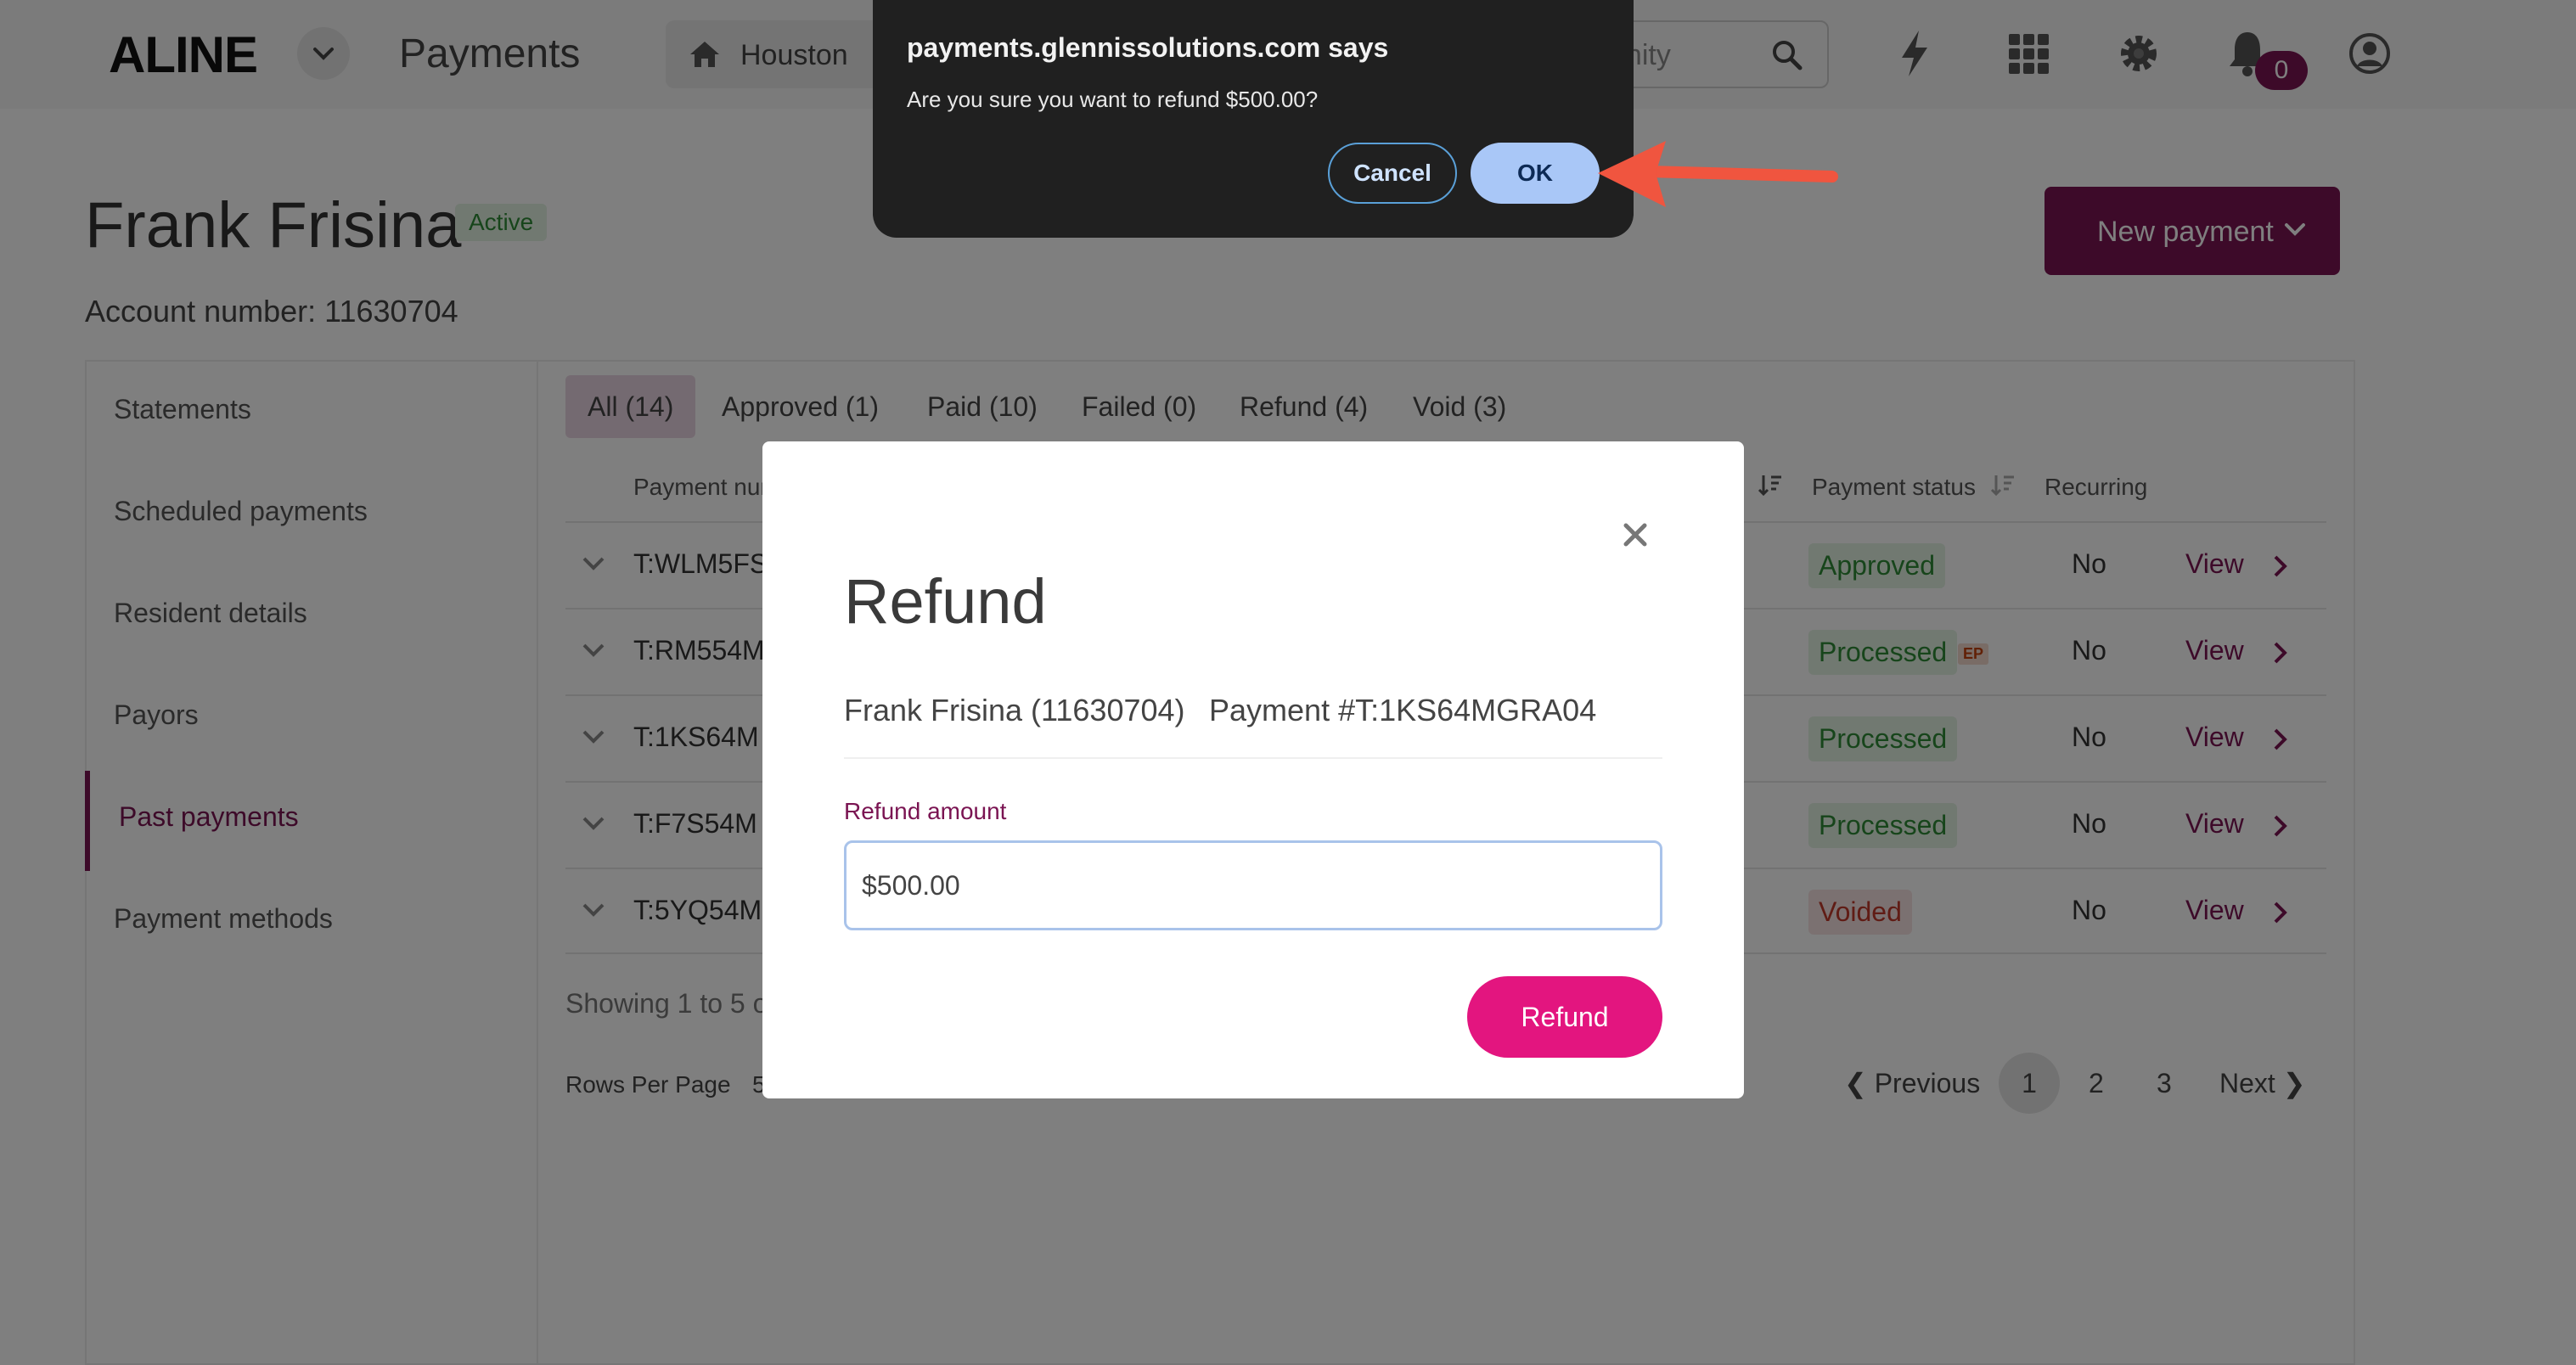 This screenshot has width=2576, height=1365. What do you see at coordinates (1403, 710) in the screenshot?
I see `refund-payment-number: Payment #T:1KS64MGRA04` at bounding box center [1403, 710].